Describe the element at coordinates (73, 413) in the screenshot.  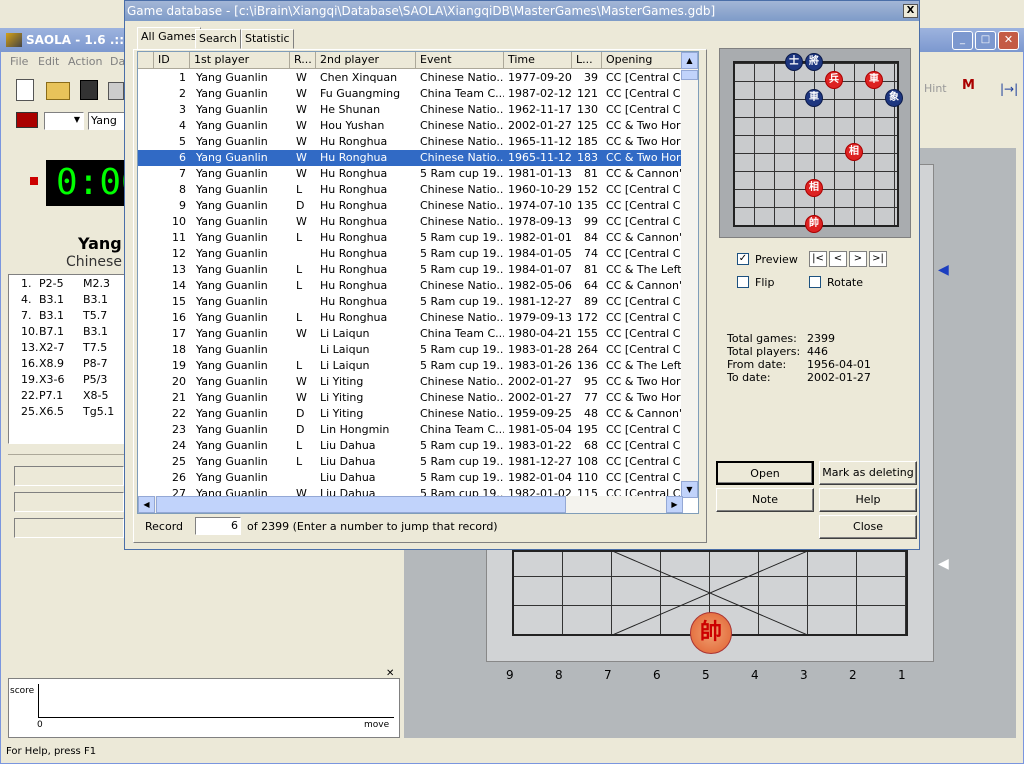
I see `move-row: 25. X6.5 Tg5.1` at that location.